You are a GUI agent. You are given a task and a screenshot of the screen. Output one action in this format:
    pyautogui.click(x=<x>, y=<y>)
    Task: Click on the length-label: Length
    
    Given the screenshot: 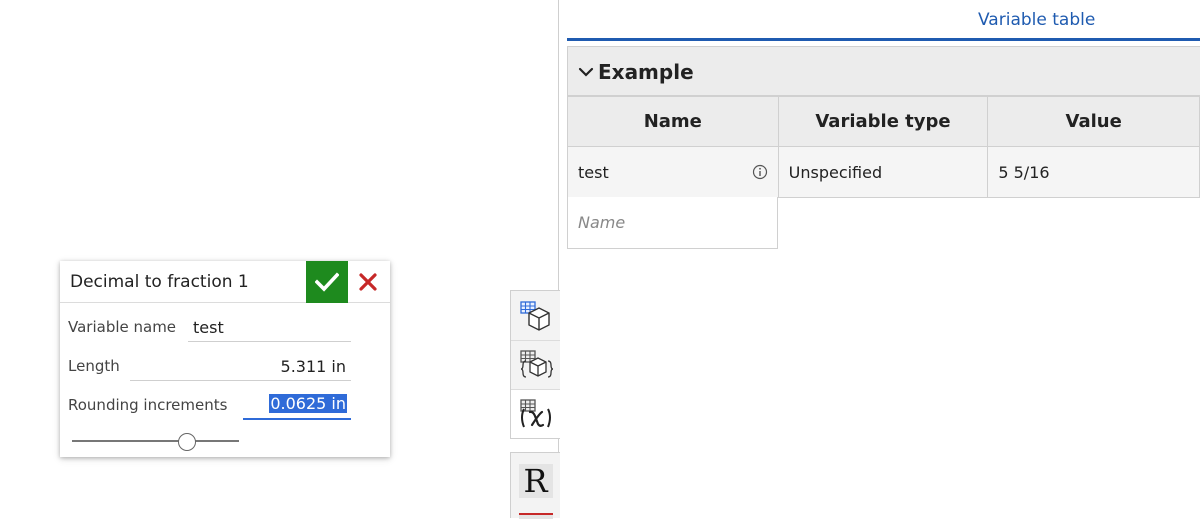 What is the action you would take?
    pyautogui.click(x=94, y=366)
    